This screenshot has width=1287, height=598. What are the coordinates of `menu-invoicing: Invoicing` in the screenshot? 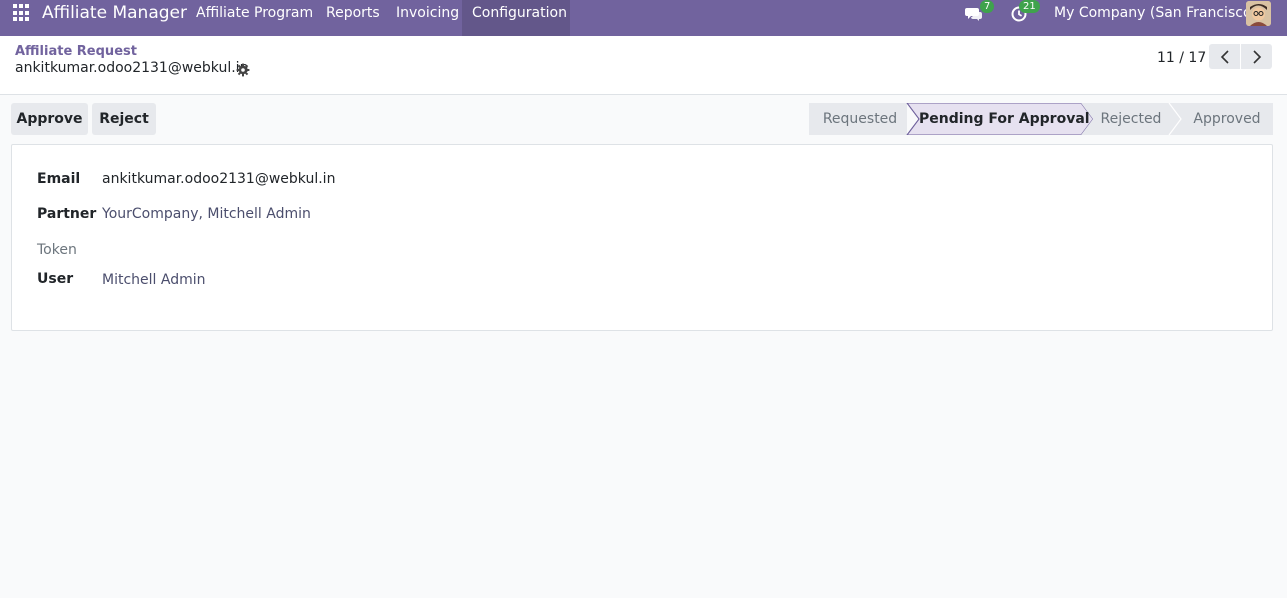 It's located at (427, 18).